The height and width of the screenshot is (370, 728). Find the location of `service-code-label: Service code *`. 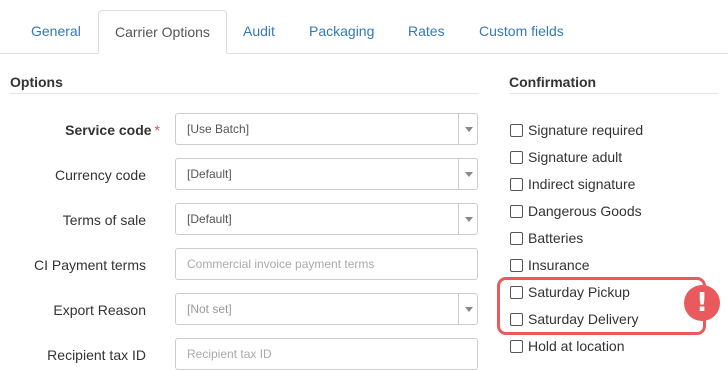

service-code-label: Service code * is located at coordinates (87, 130).